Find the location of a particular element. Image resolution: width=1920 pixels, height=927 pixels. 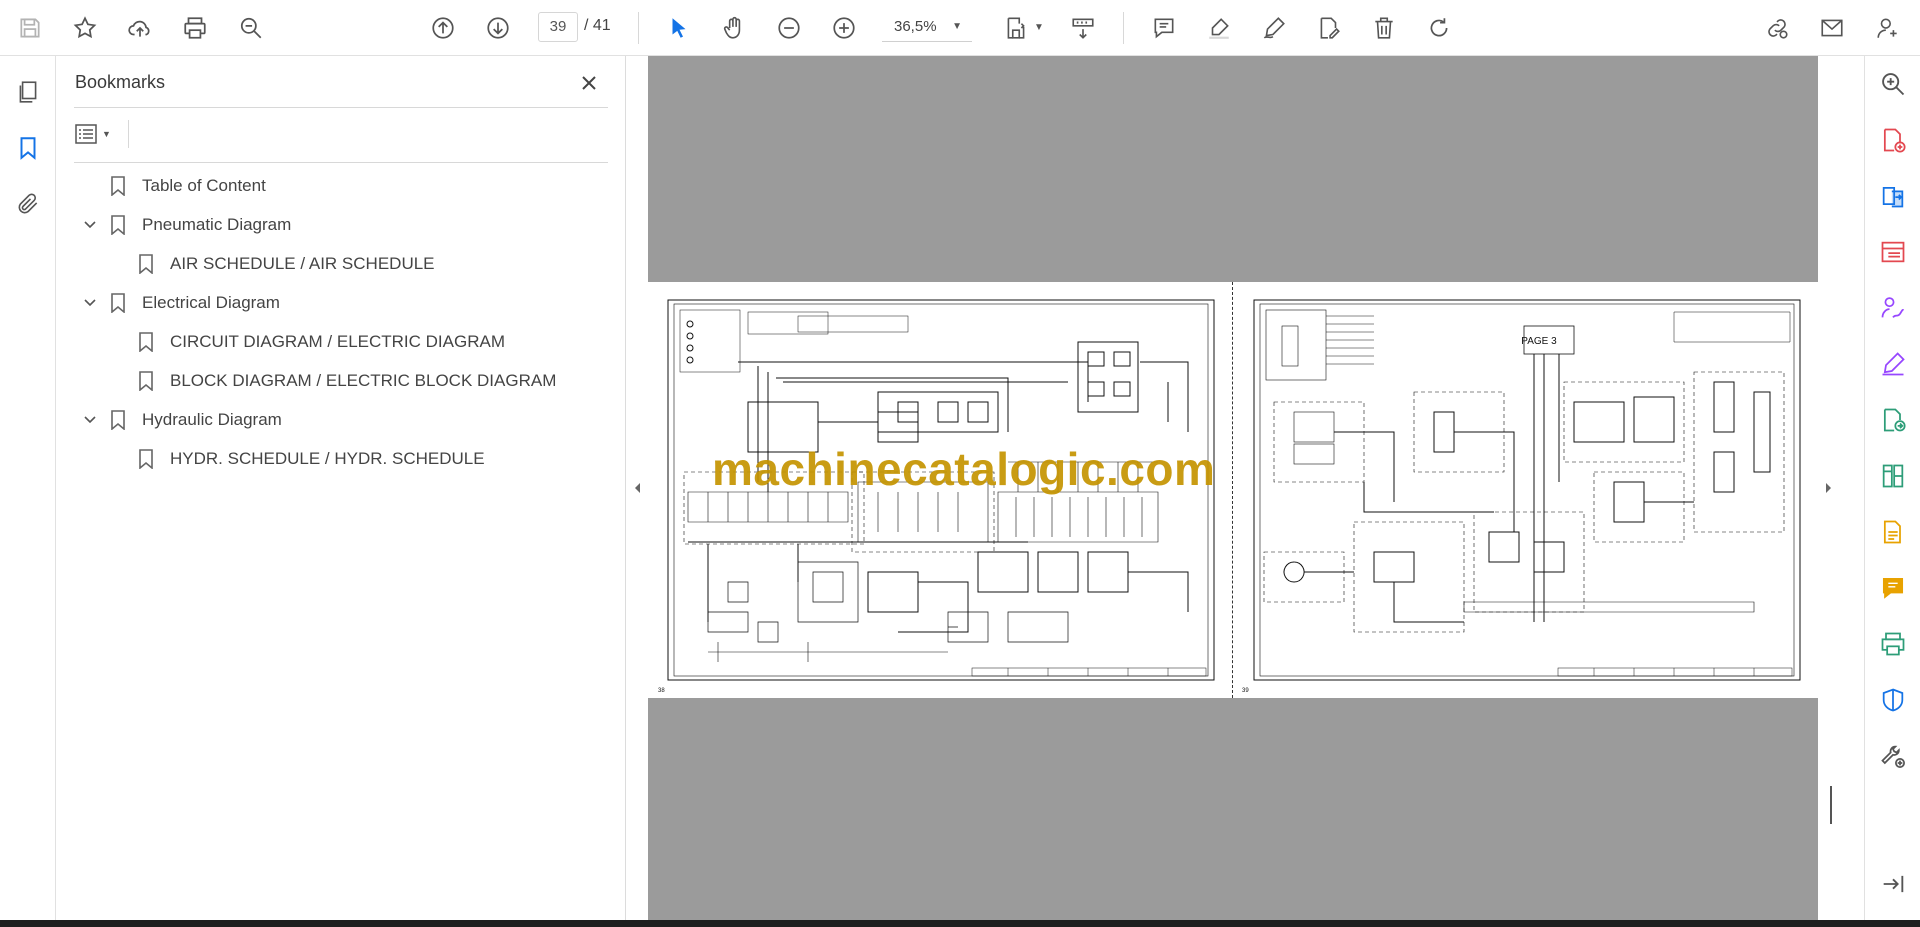

top-toolbar: 39 / 41 36,5% ▼ ▼ is located at coordinates (960, 28).